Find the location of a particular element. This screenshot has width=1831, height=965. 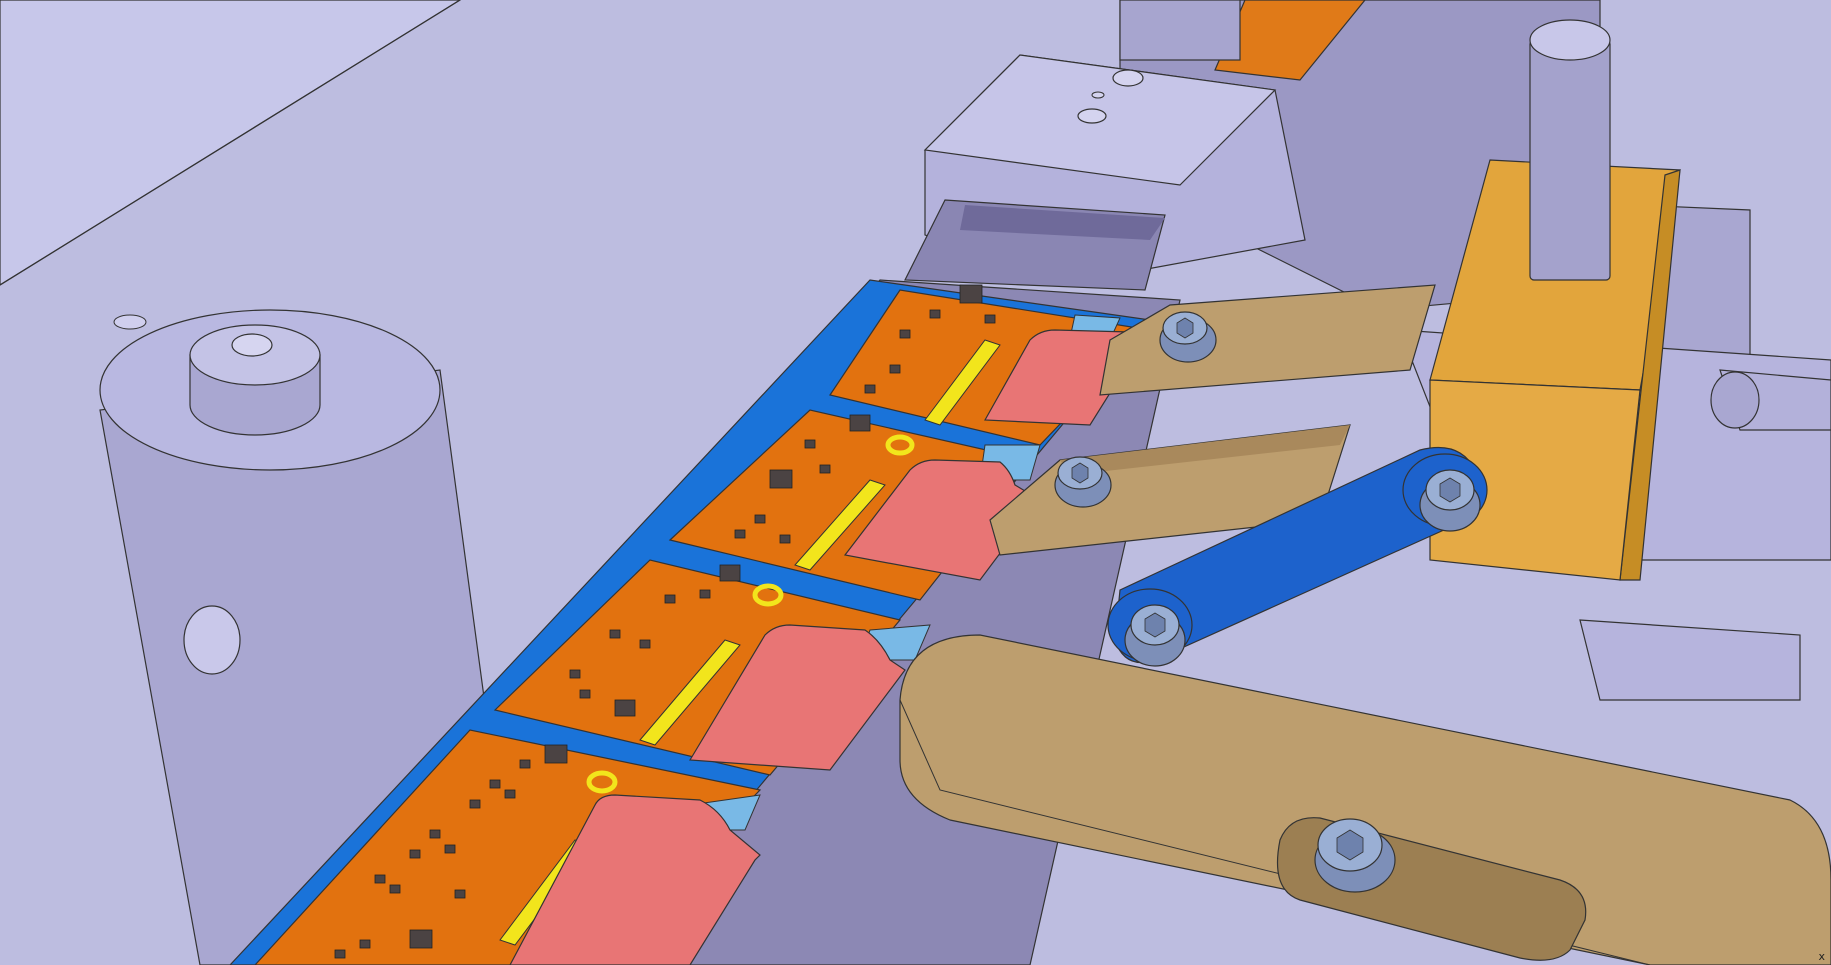

axis-indicator-label: x is located at coordinates (1821, 956).